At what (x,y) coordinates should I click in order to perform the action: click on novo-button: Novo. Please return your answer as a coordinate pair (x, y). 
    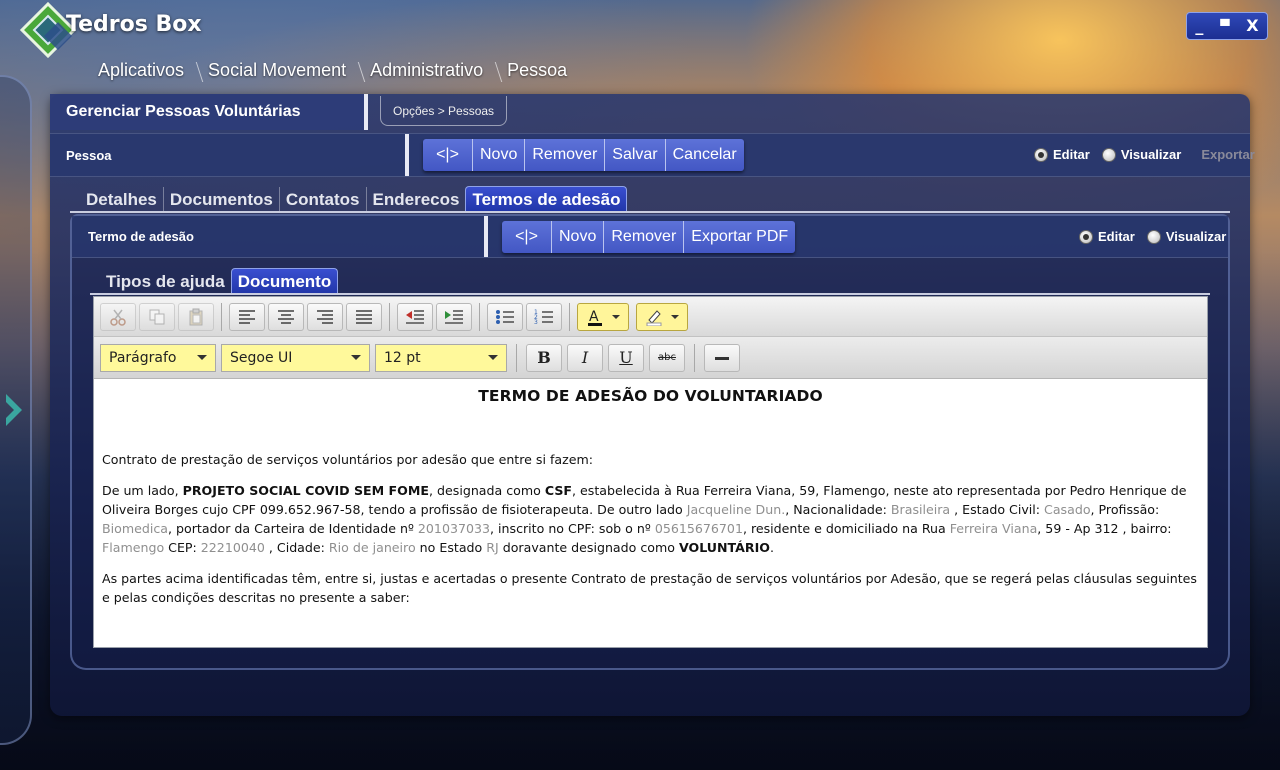
    Looking at the image, I should click on (499, 155).